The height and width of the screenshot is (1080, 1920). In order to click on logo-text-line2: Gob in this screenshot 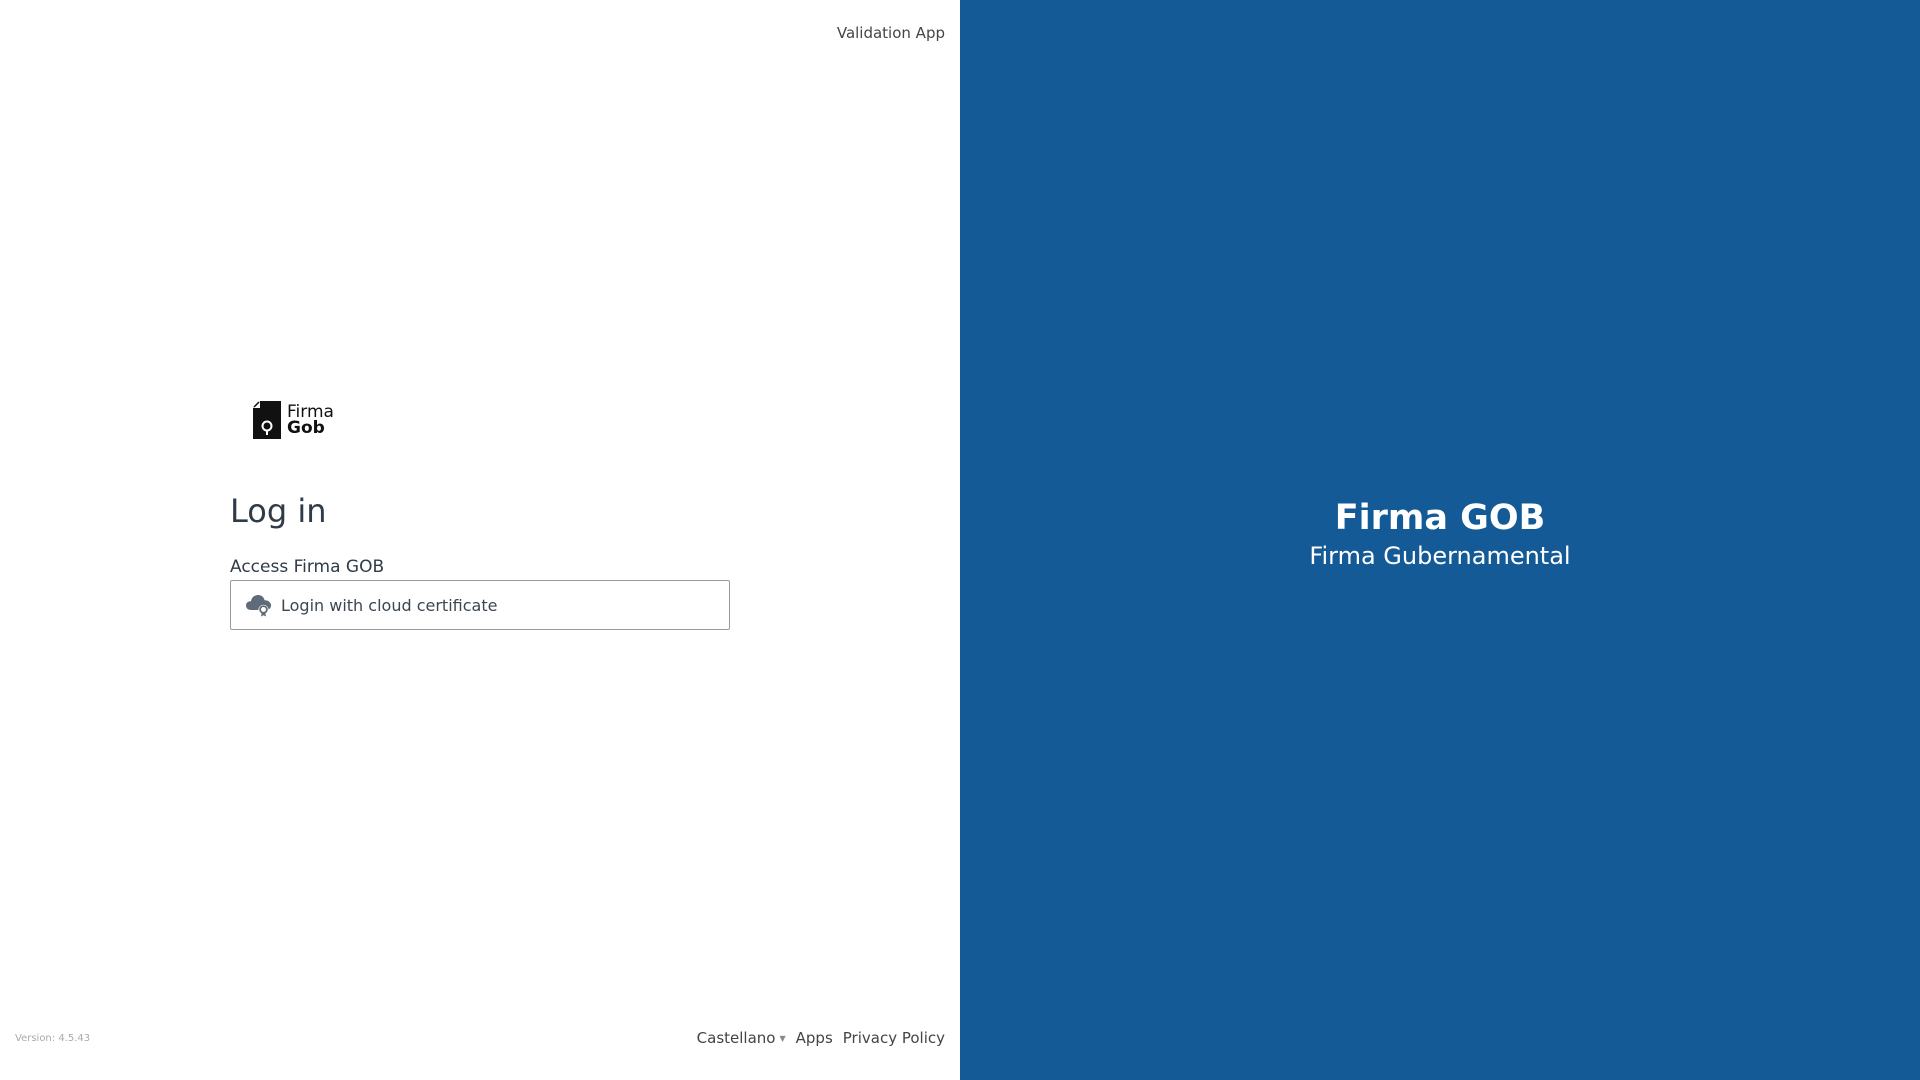, I will do `click(306, 428)`.